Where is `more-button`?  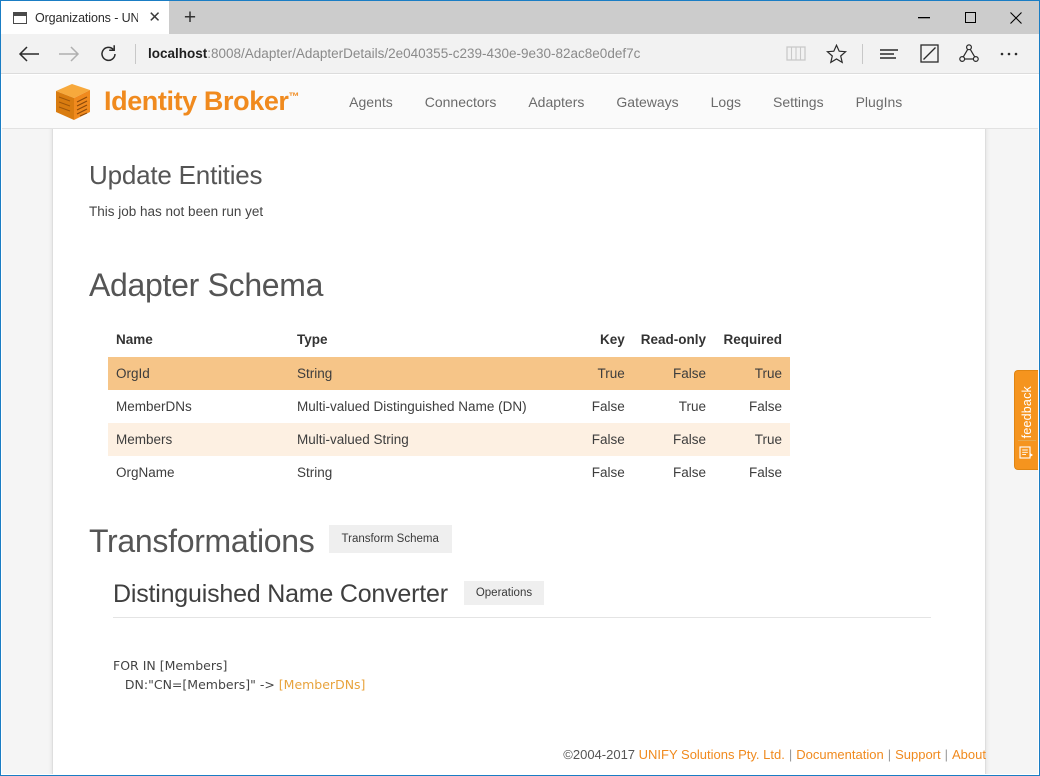
more-button is located at coordinates (1009, 54).